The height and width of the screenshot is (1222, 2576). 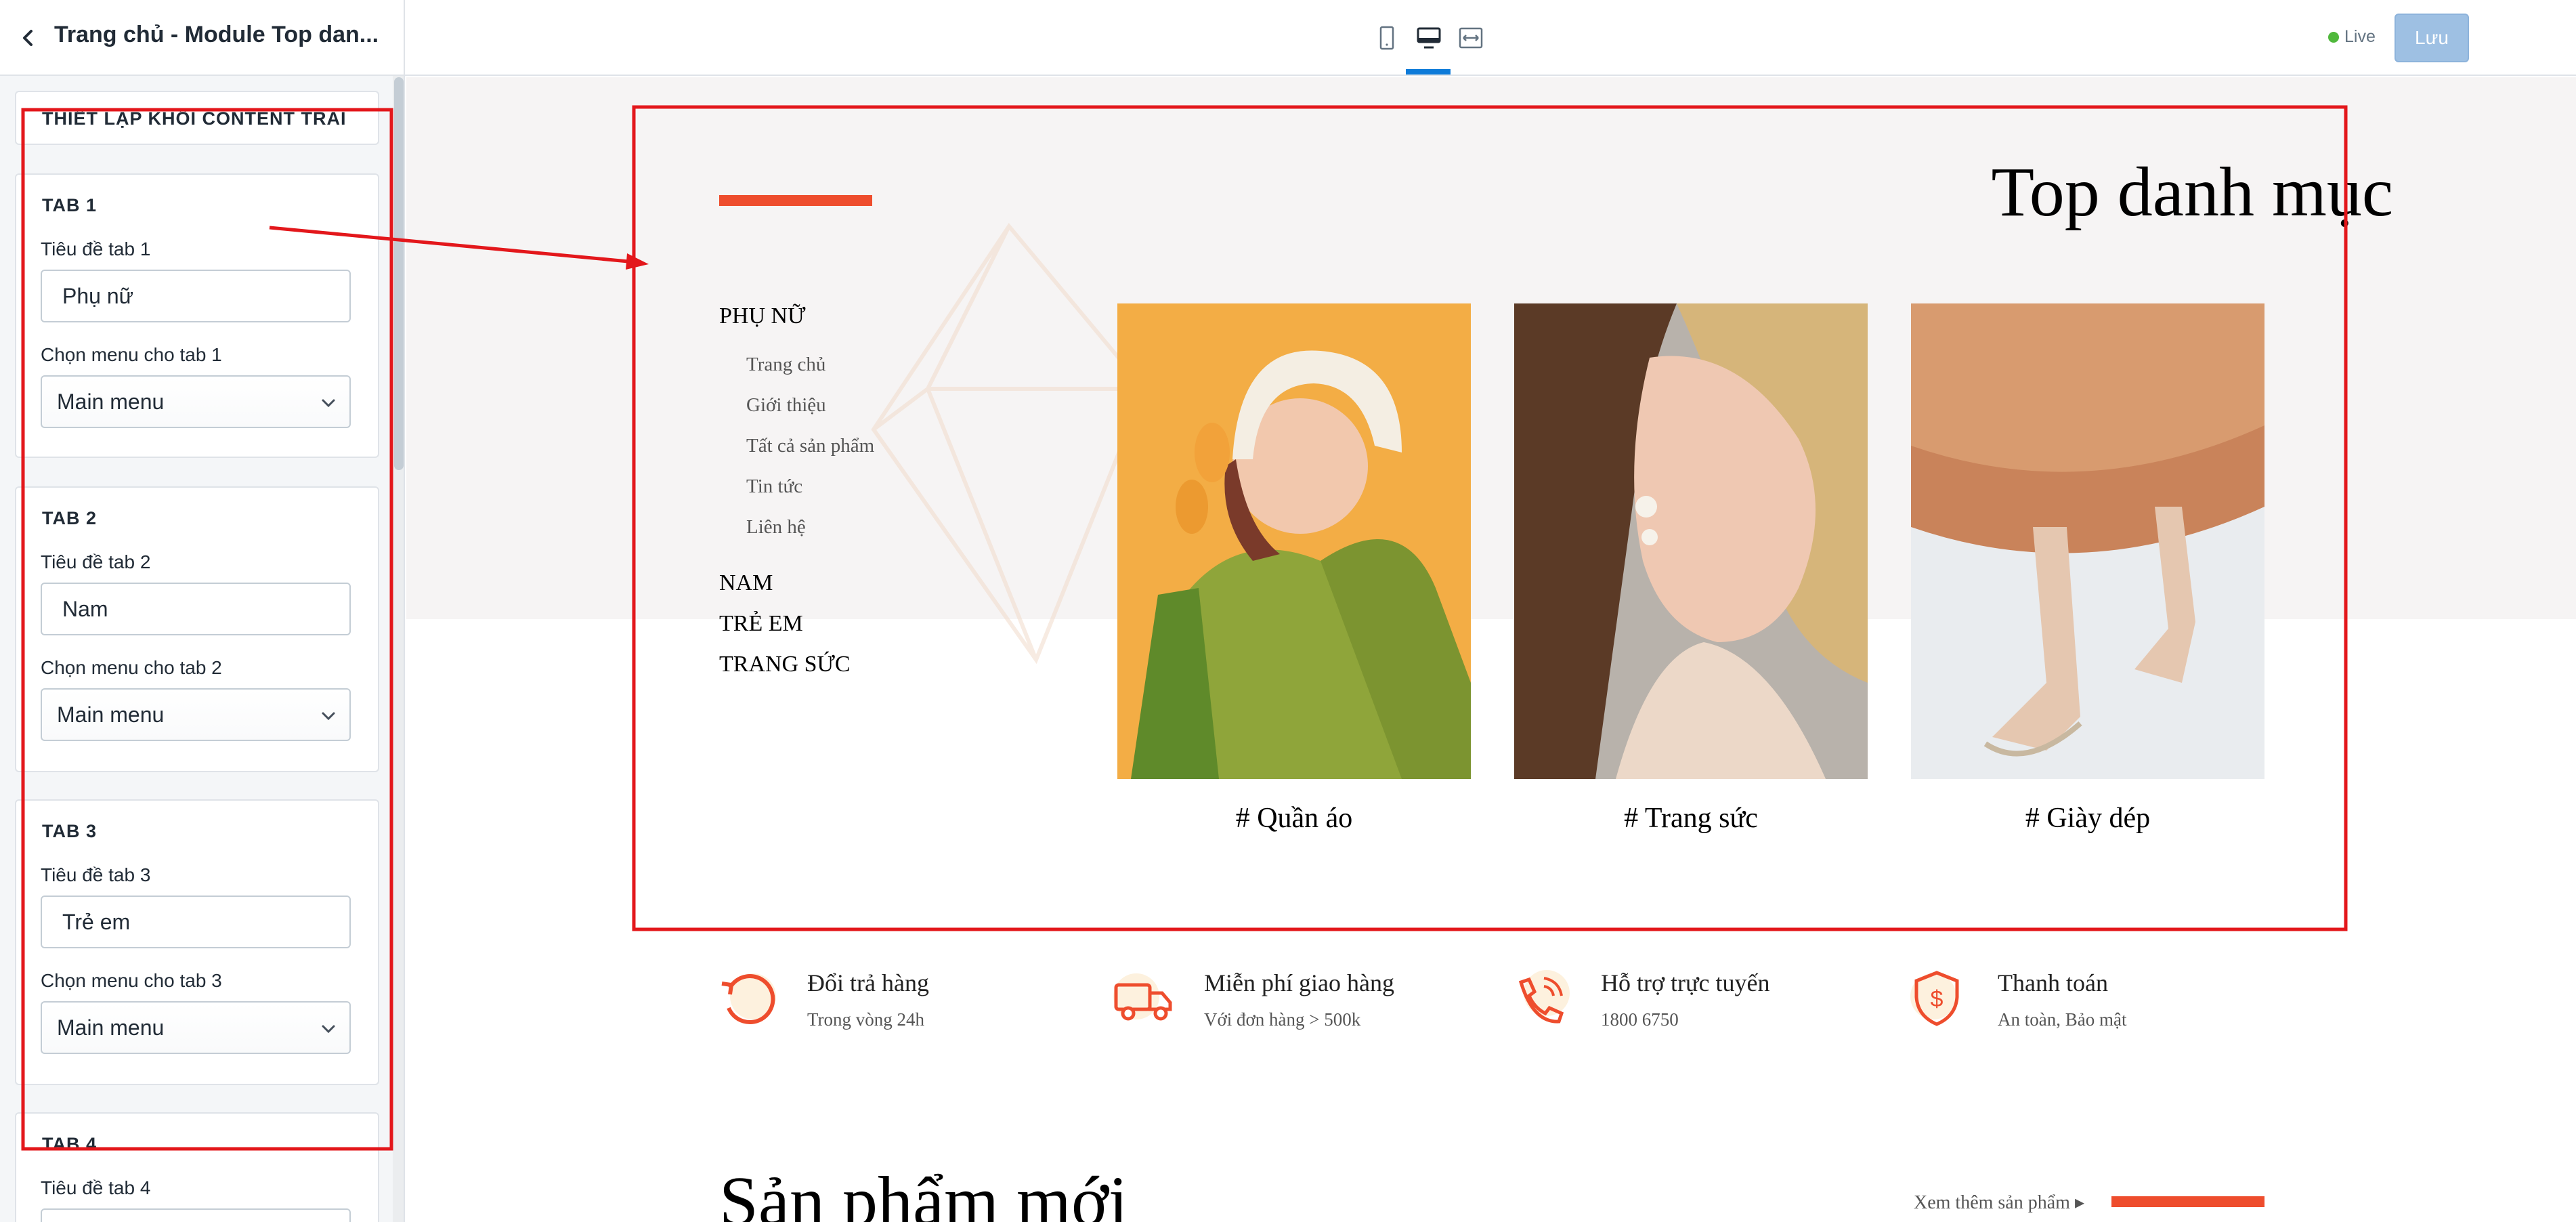 What do you see at coordinates (196, 1215) in the screenshot?
I see `tab-4-title-input` at bounding box center [196, 1215].